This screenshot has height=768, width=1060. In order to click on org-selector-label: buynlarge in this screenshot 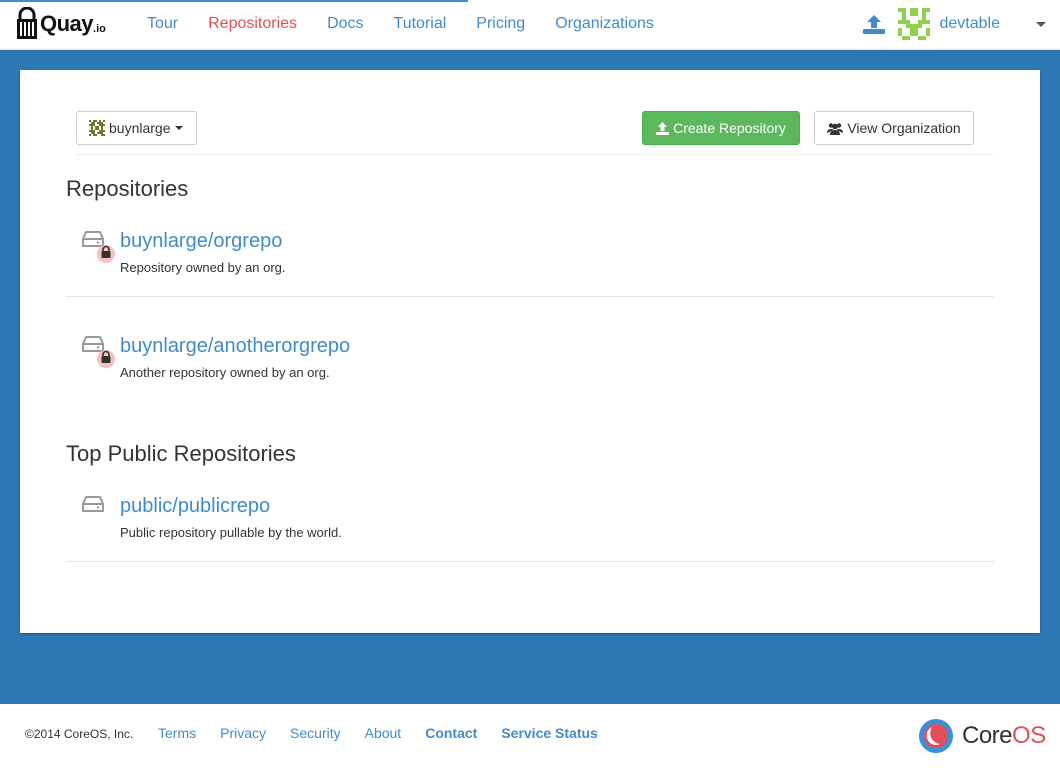, I will do `click(140, 128)`.